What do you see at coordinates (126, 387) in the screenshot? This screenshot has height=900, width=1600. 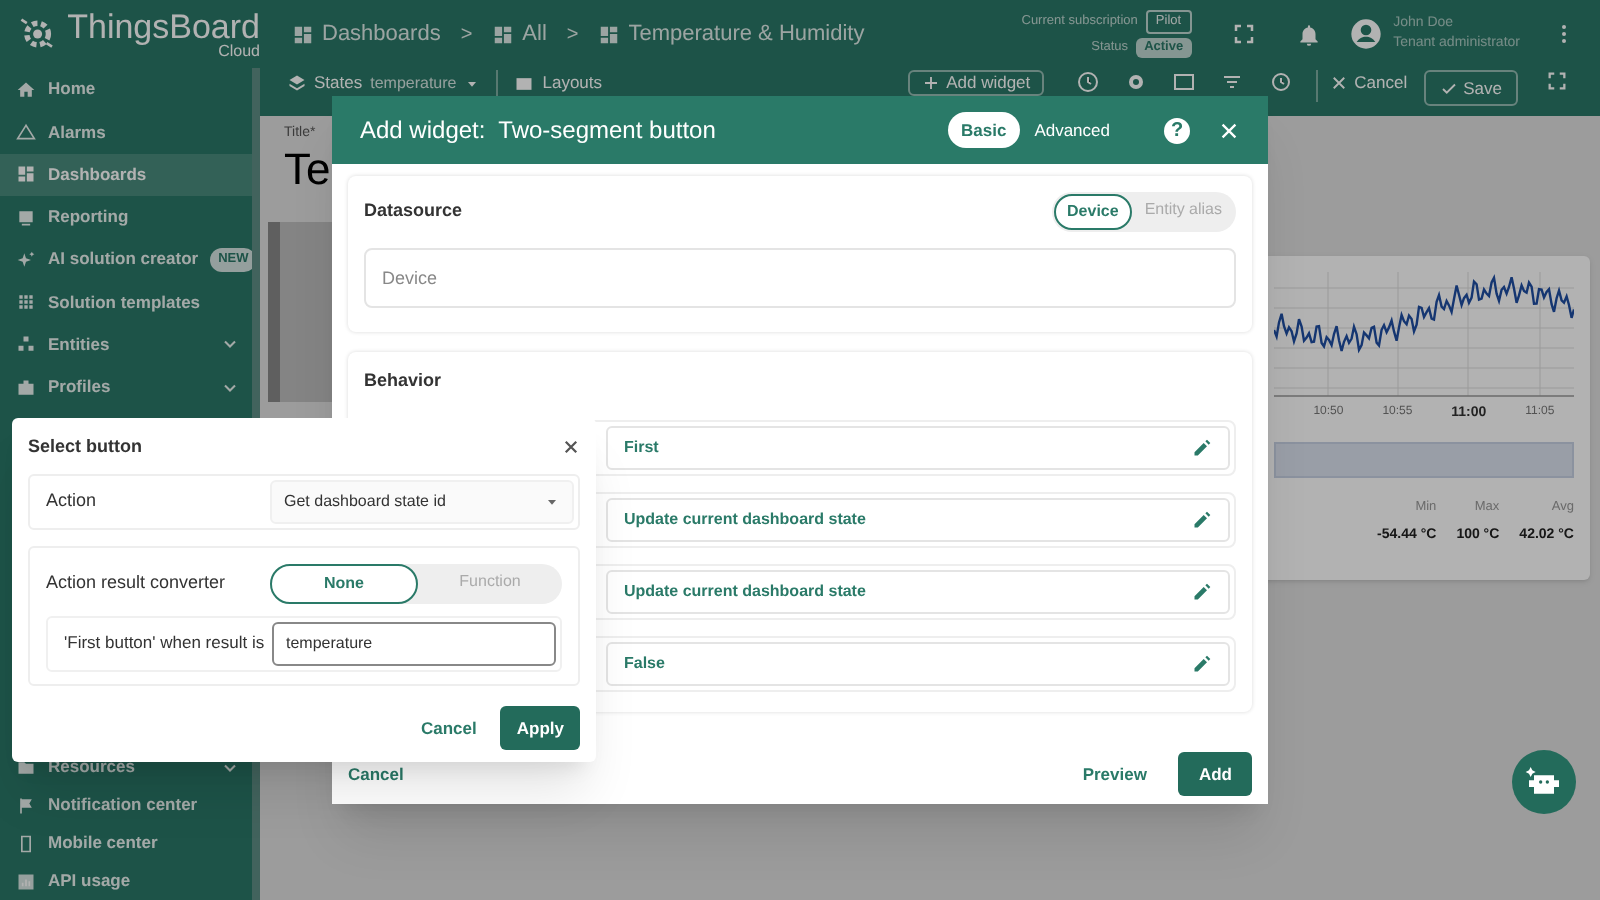 I see `sidebar-item: Profiles` at bounding box center [126, 387].